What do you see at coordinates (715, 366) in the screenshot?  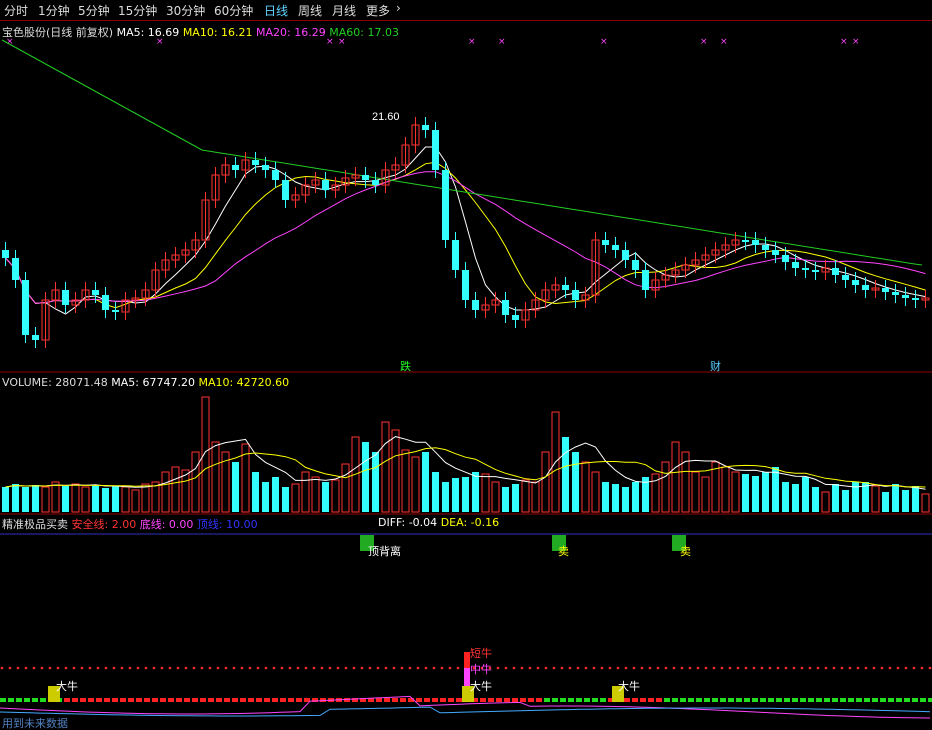 I see `event-marker-cai: 财` at bounding box center [715, 366].